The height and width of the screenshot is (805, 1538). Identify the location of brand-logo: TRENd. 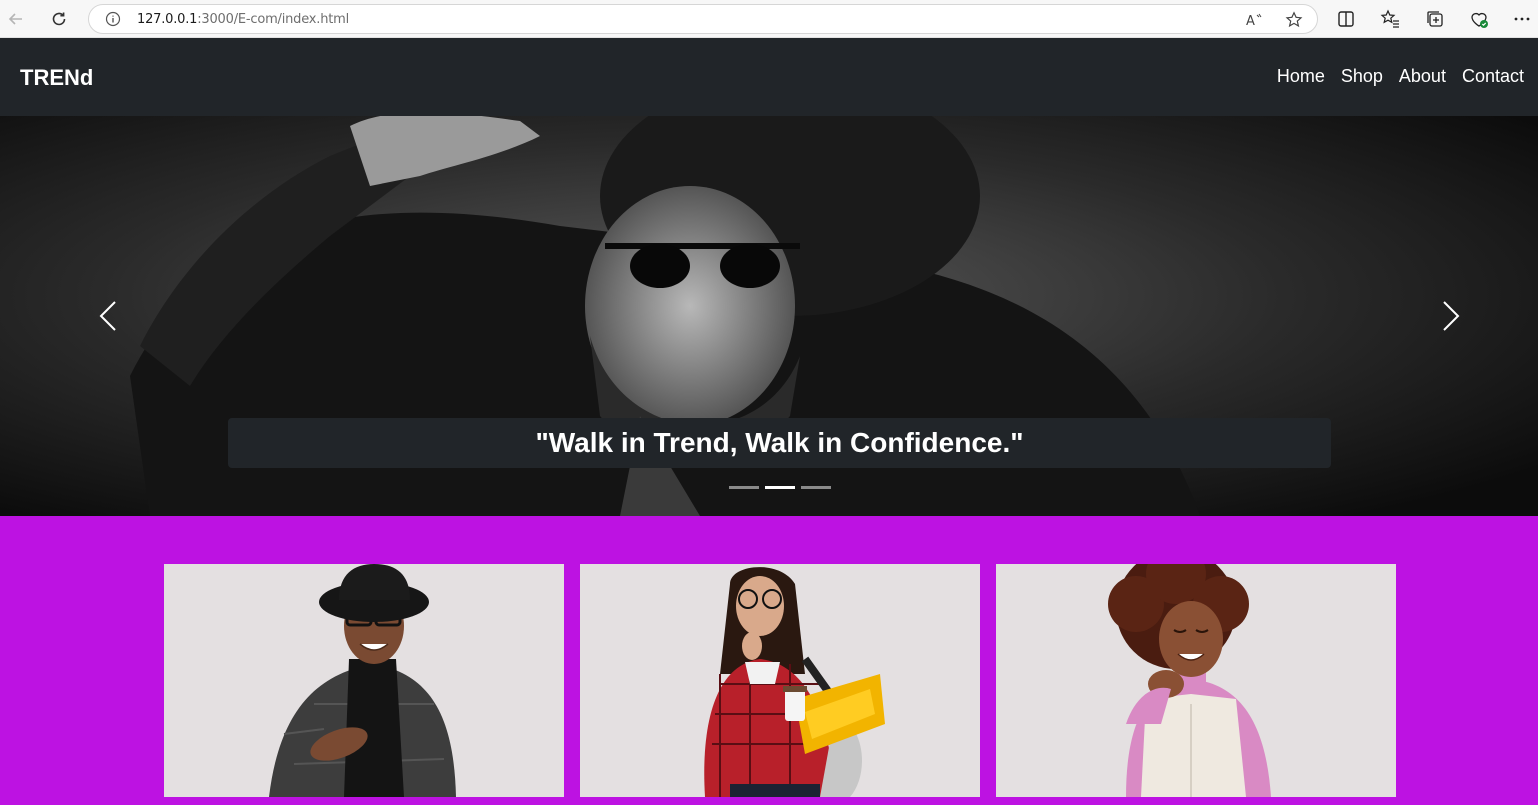
(56, 78).